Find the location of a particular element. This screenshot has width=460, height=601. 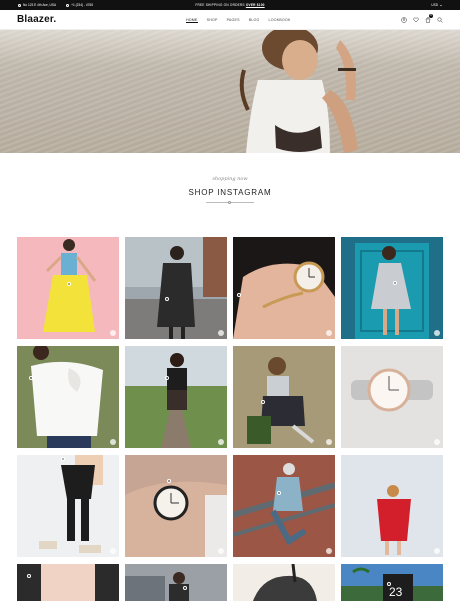

divider-dot-icon is located at coordinates (229, 202).